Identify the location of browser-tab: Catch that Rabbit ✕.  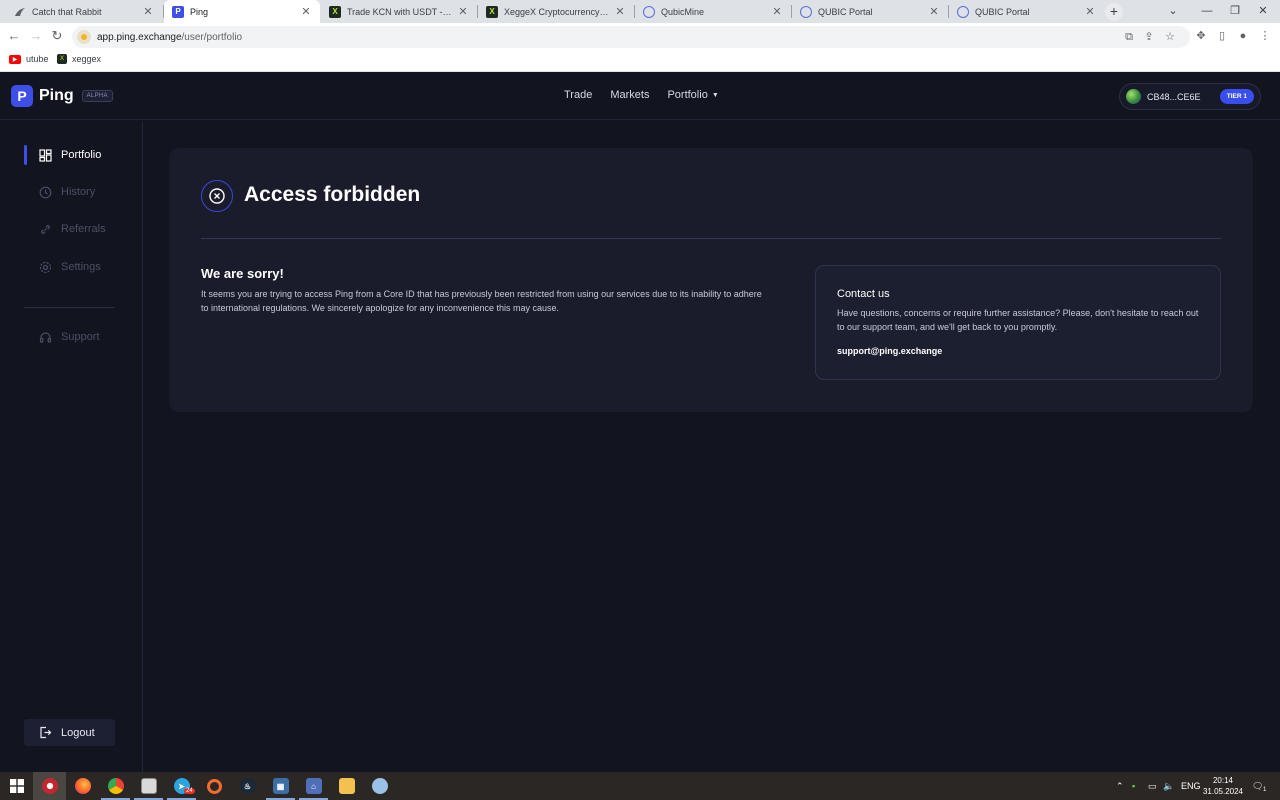
(84, 11).